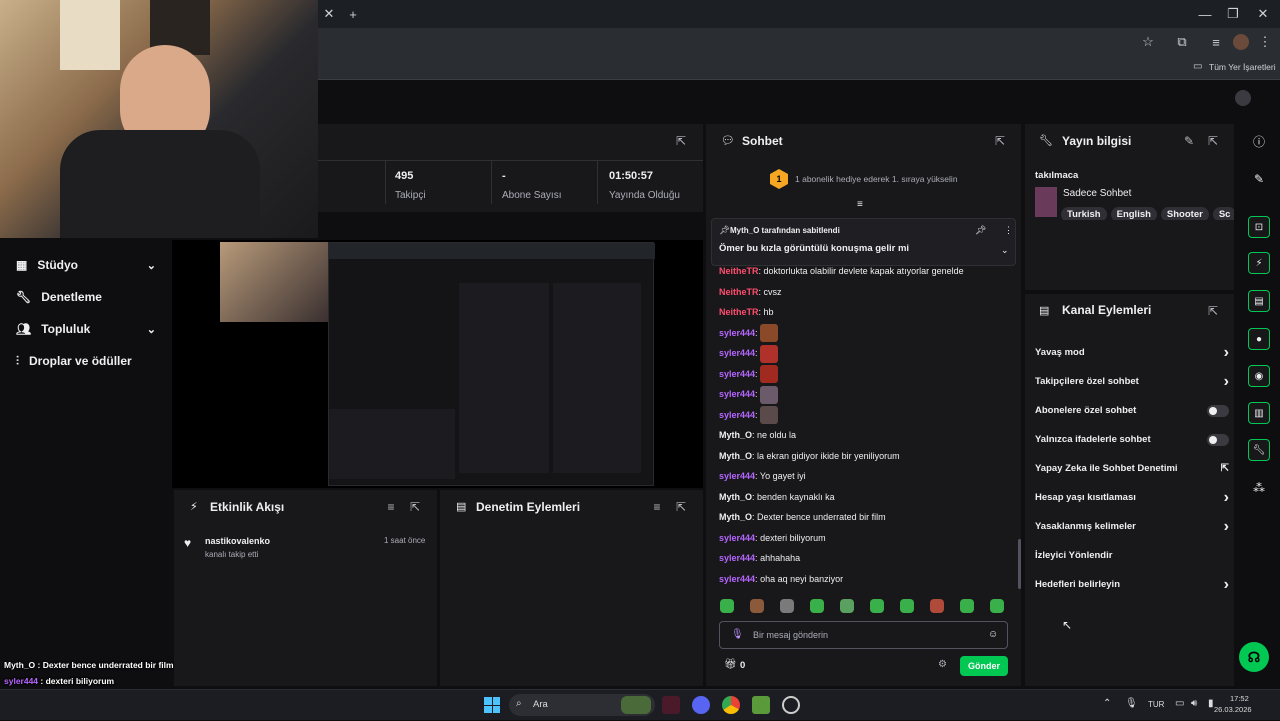 This screenshot has height=721, width=1280. I want to click on media-icon: ≡, so click(1216, 42).